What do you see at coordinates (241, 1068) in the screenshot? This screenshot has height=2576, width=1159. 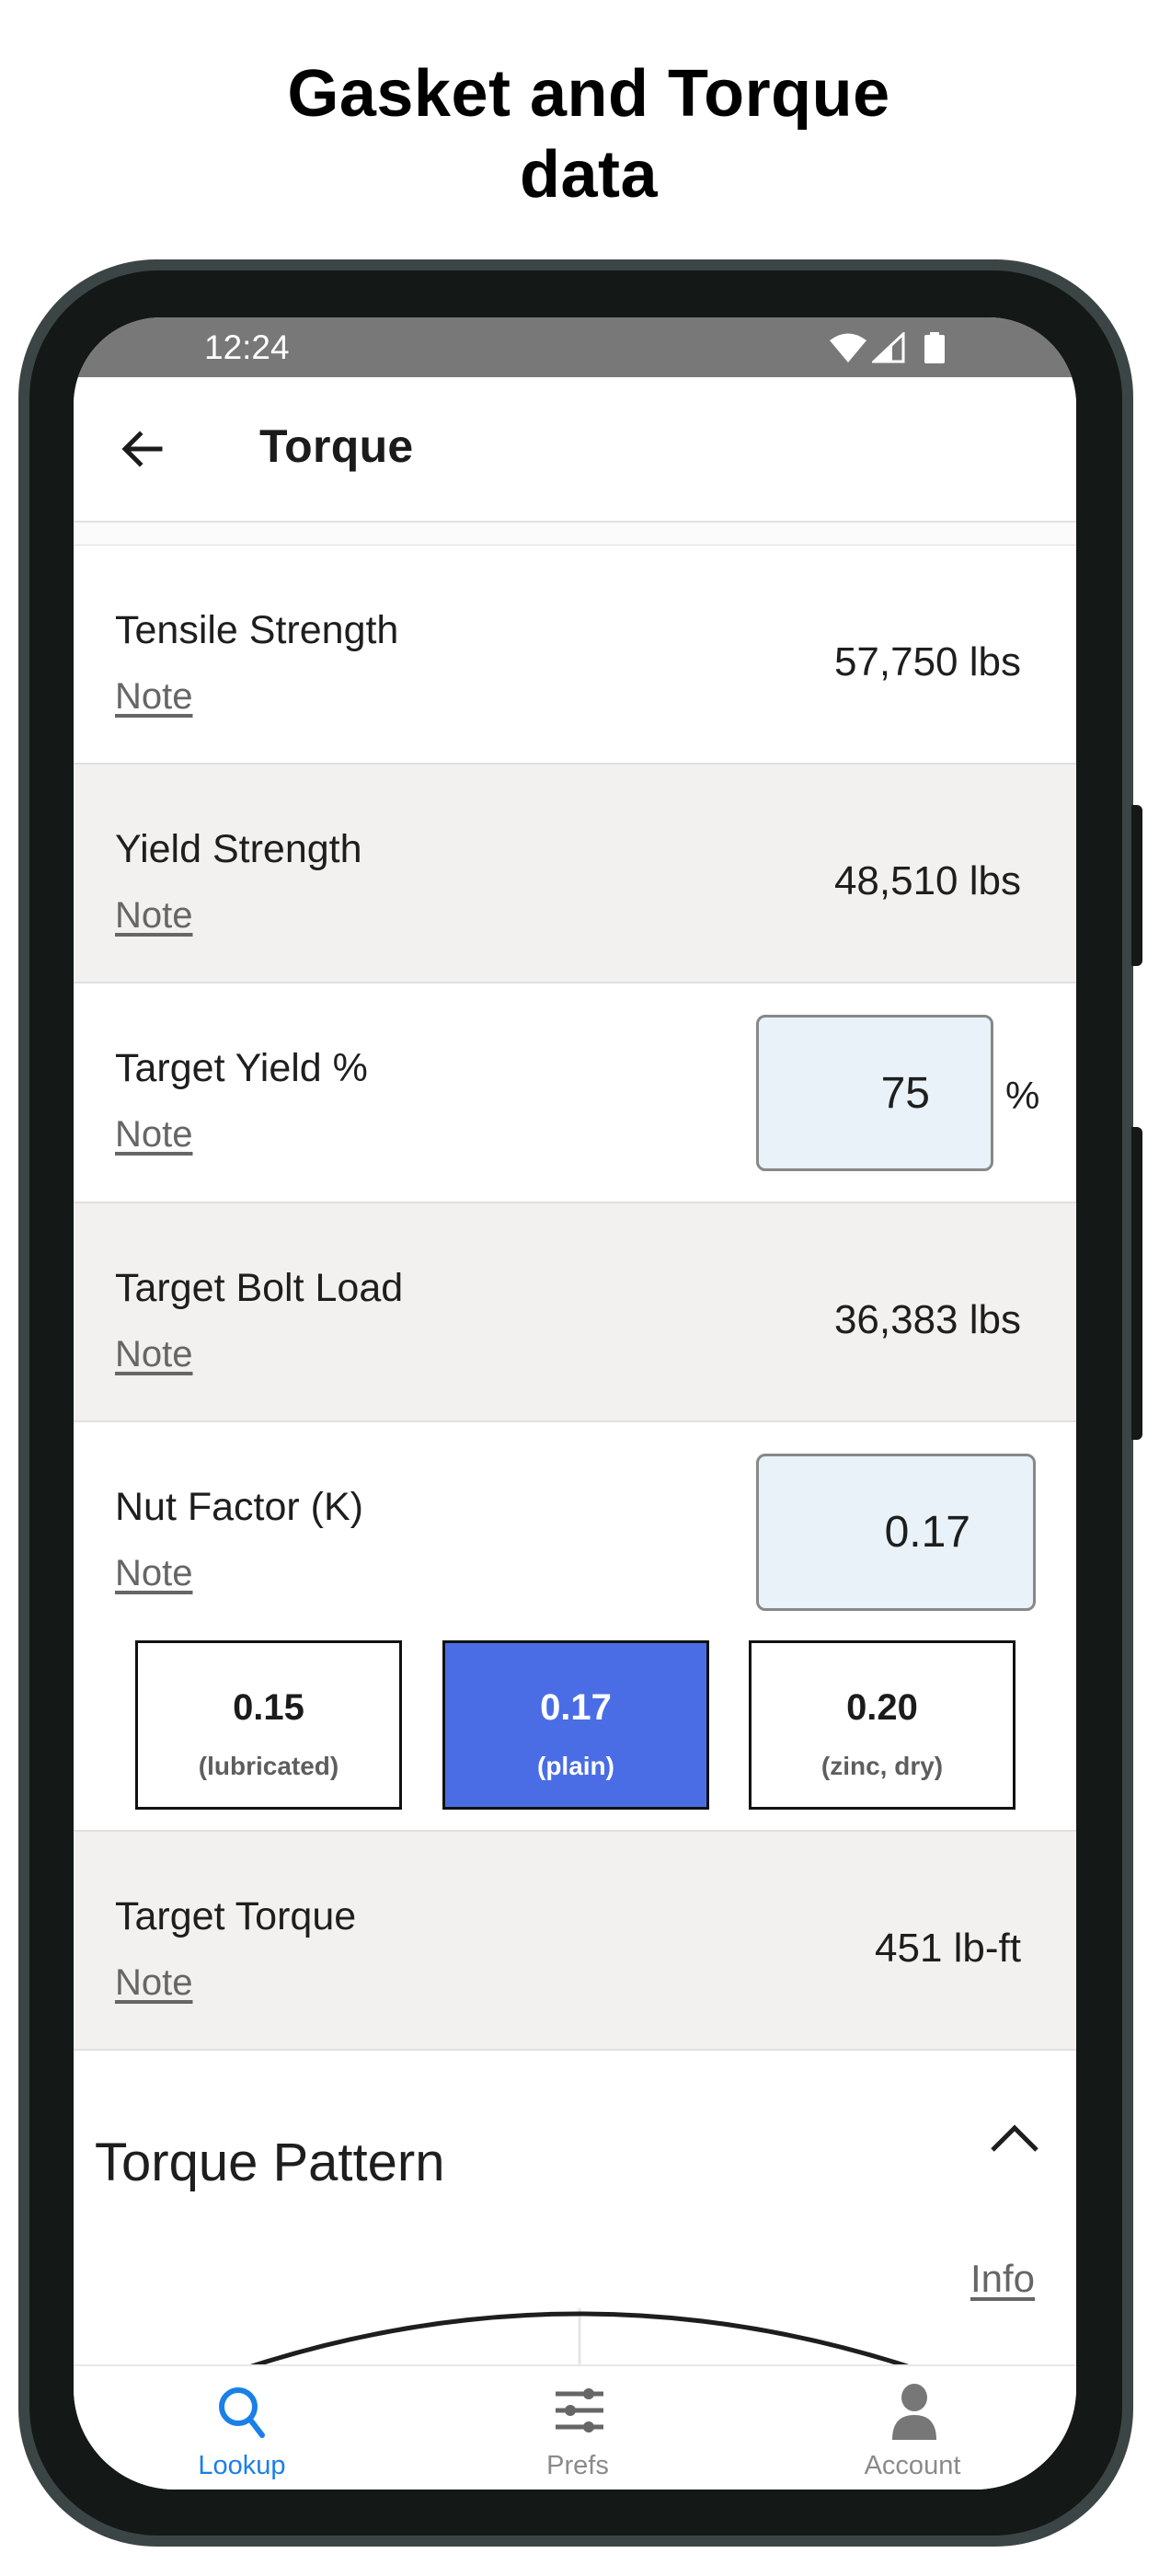 I see `row-label: Target Yield %` at bounding box center [241, 1068].